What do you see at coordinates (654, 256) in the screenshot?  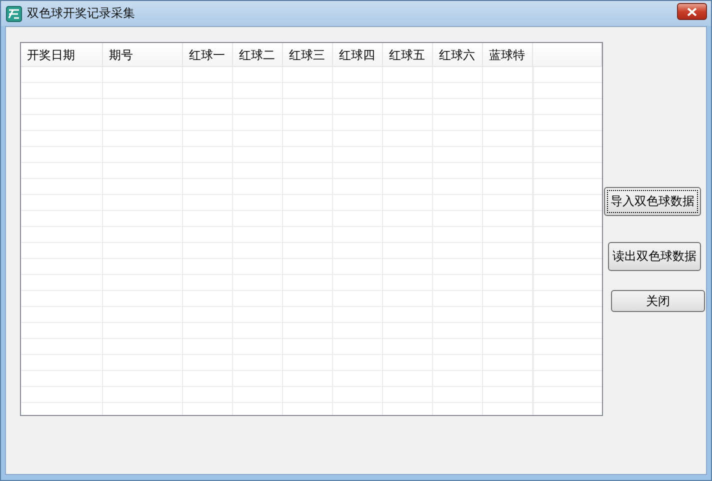 I see `action-button: 读出双色球数据` at bounding box center [654, 256].